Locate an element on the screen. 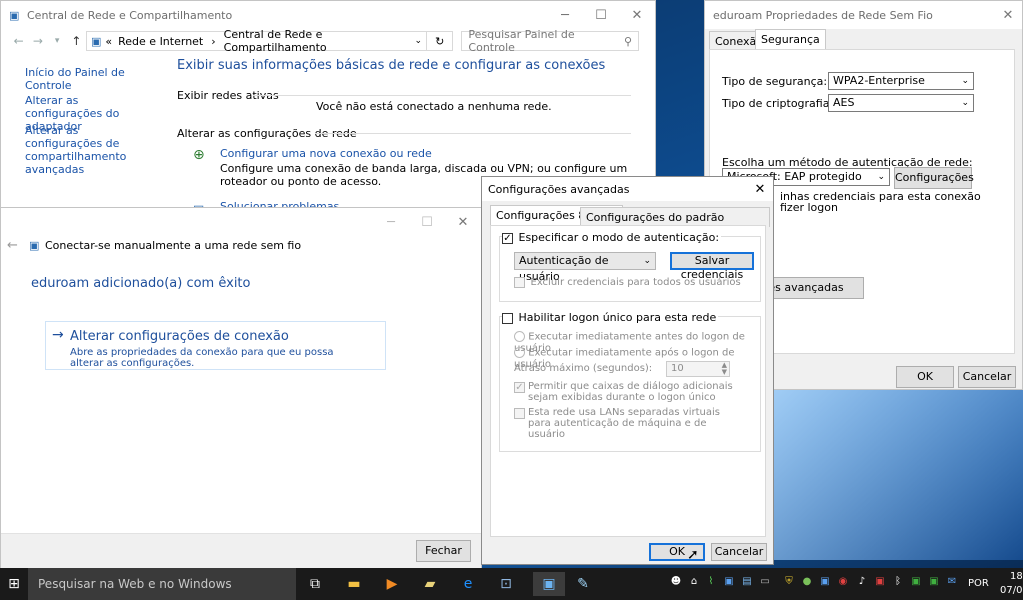 This screenshot has height=600, width=1023. tray-app-icon: ✉ is located at coordinates (952, 583).